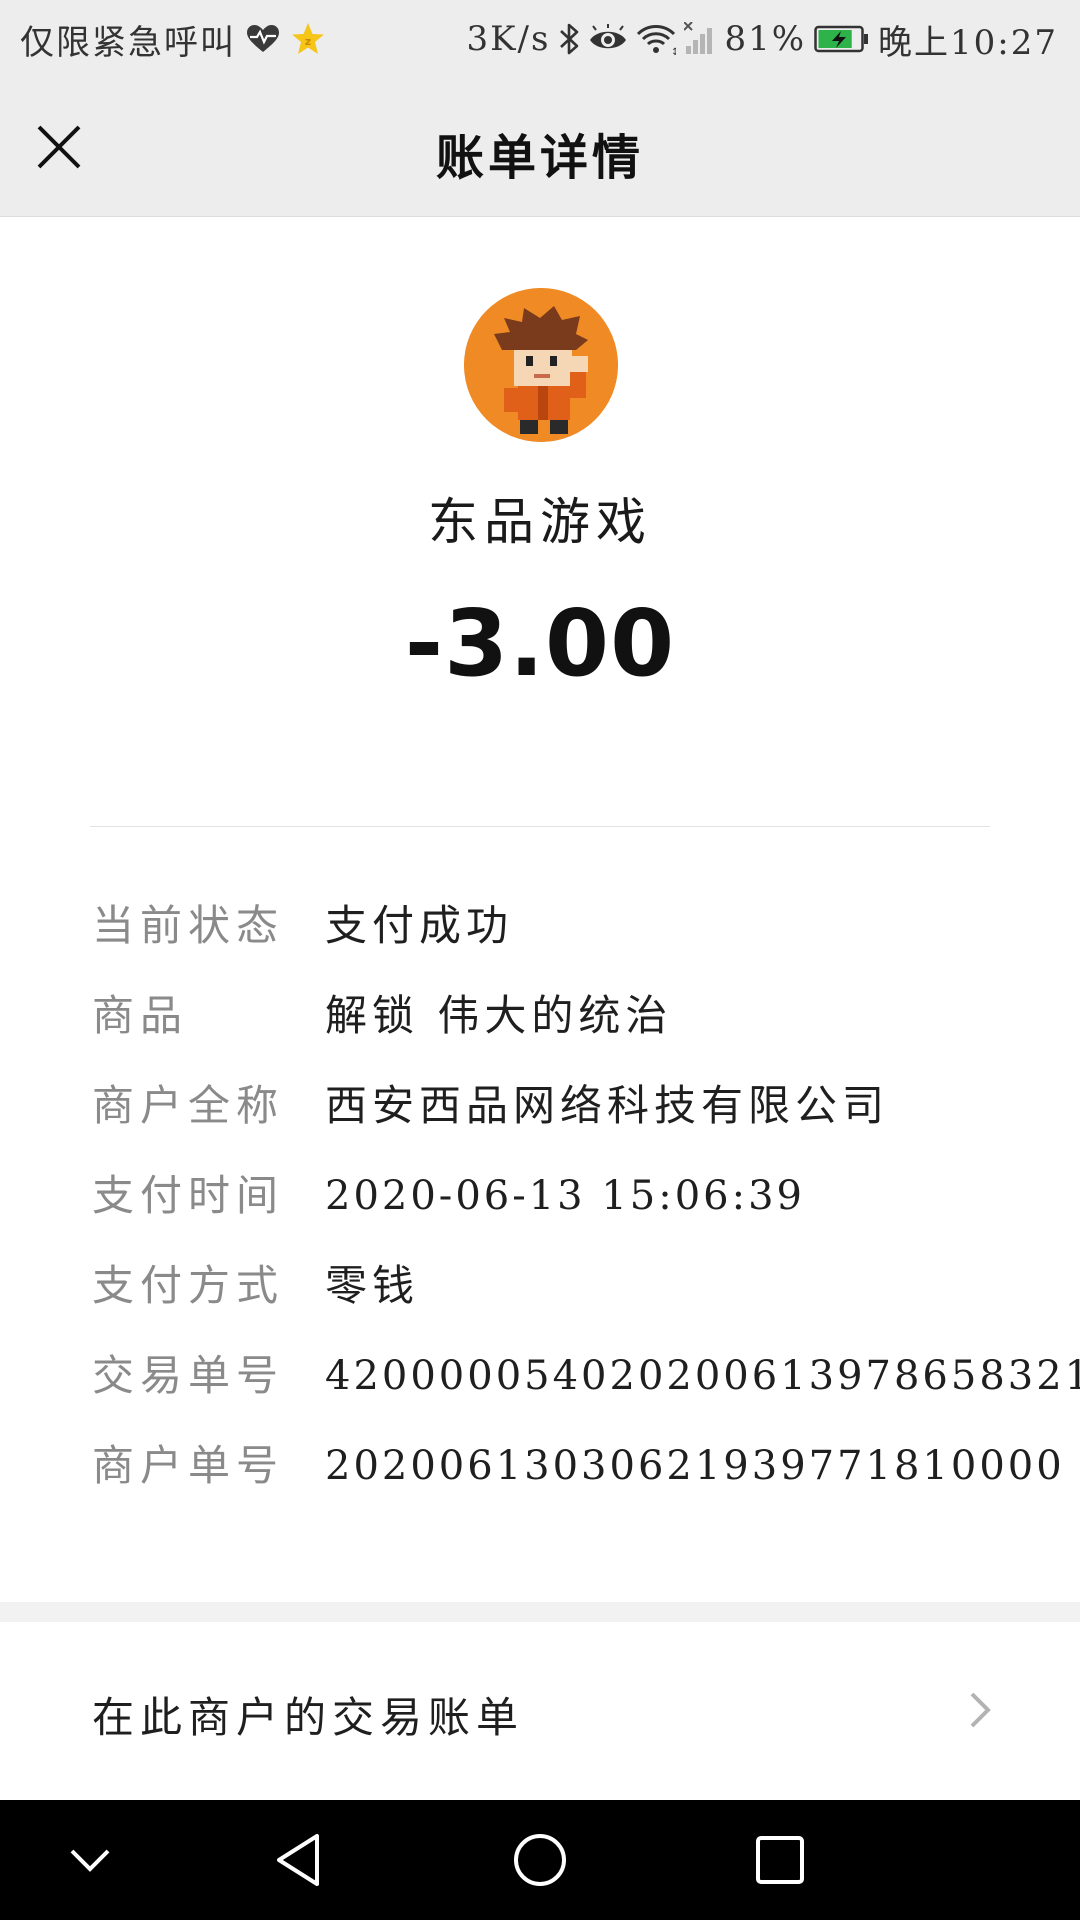 This screenshot has height=1920, width=1080. Describe the element at coordinates (188, 1285) in the screenshot. I see `detail-label: 支付方式` at that location.